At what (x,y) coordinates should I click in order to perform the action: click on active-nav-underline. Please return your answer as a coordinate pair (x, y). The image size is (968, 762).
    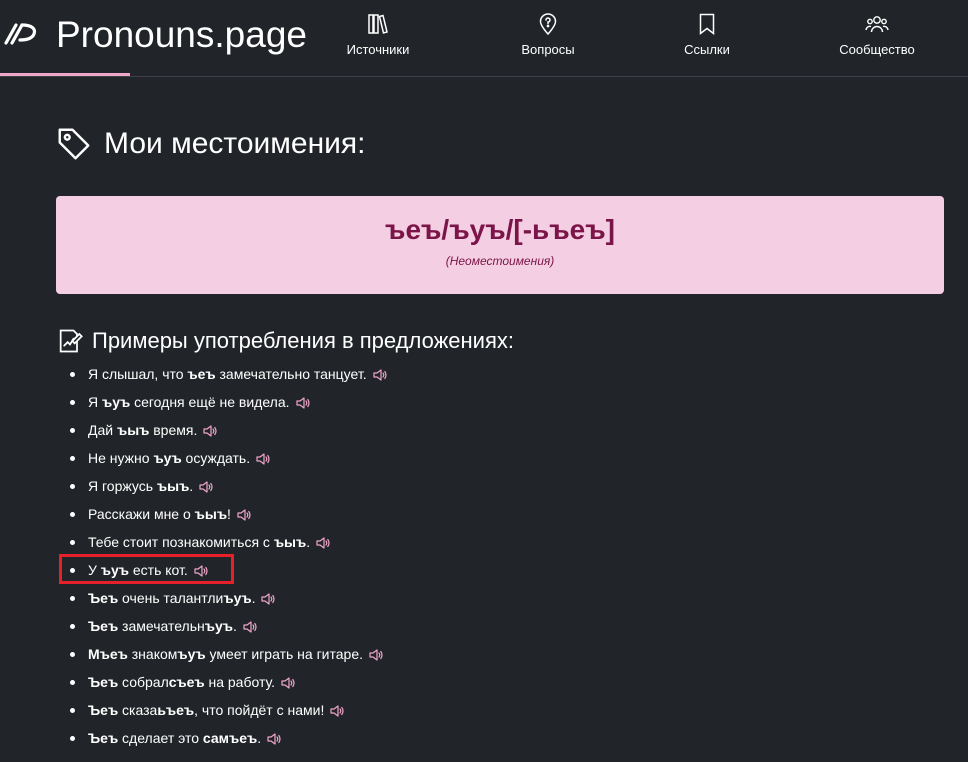
    Looking at the image, I should click on (65, 74).